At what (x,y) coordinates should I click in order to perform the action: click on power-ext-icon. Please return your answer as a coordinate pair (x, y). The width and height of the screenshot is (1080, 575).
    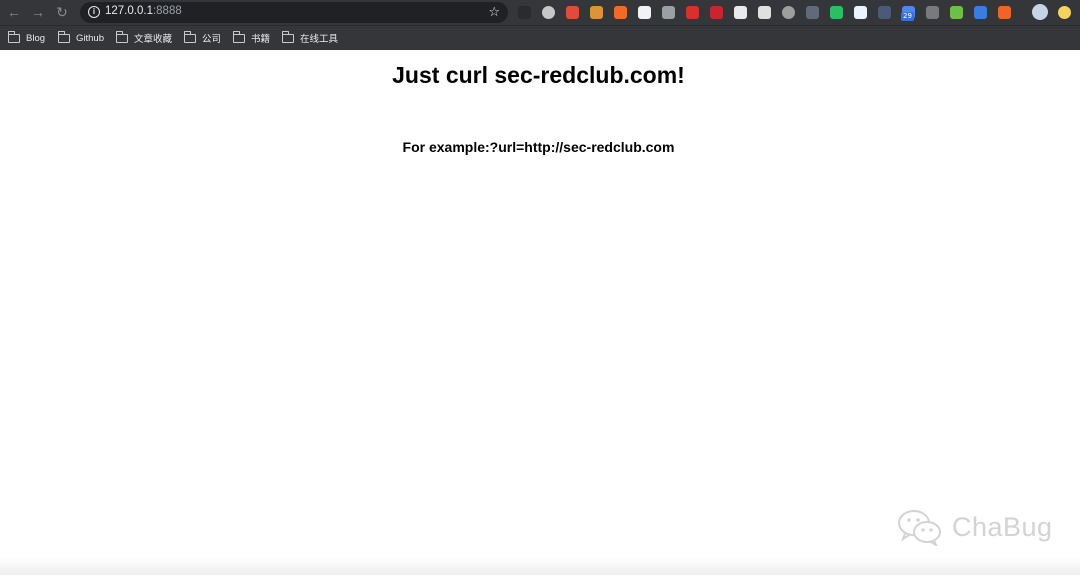
    Looking at the image, I should click on (524, 12).